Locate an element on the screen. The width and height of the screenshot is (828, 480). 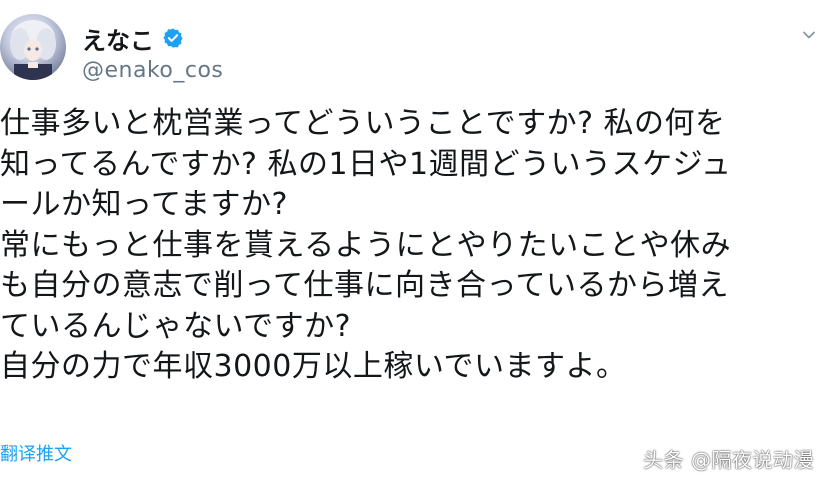
avatar is located at coordinates (33, 47).